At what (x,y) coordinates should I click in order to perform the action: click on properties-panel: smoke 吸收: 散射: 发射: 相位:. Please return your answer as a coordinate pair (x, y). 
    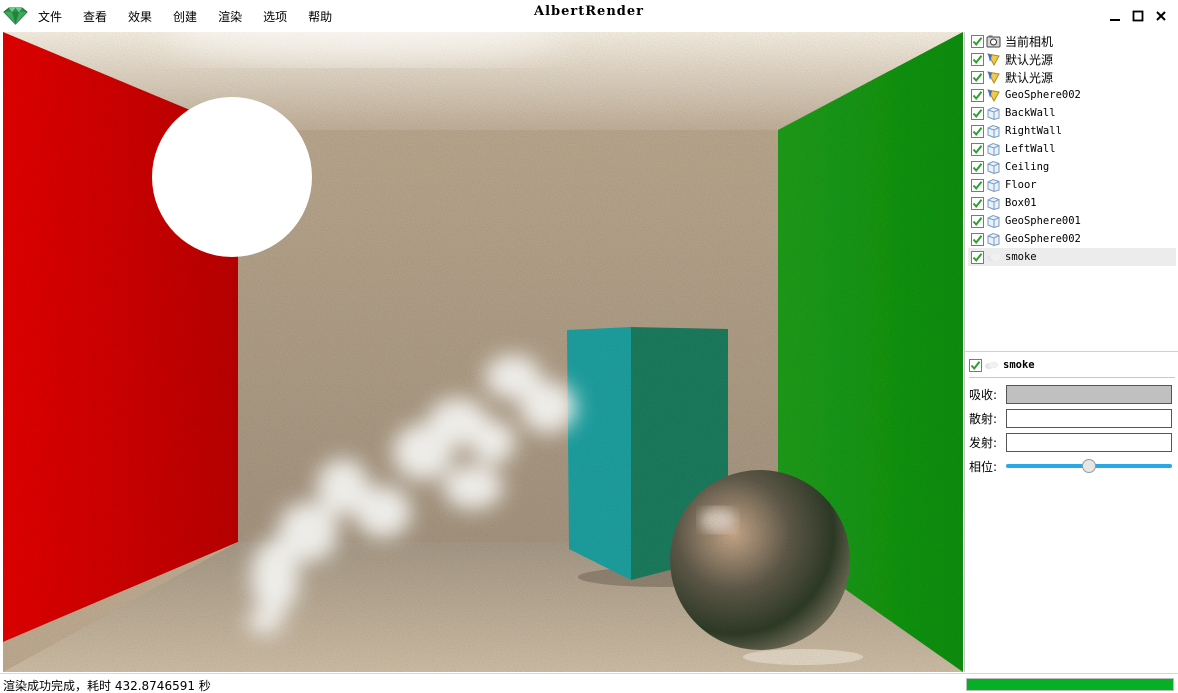
    Looking at the image, I should click on (1072, 417).